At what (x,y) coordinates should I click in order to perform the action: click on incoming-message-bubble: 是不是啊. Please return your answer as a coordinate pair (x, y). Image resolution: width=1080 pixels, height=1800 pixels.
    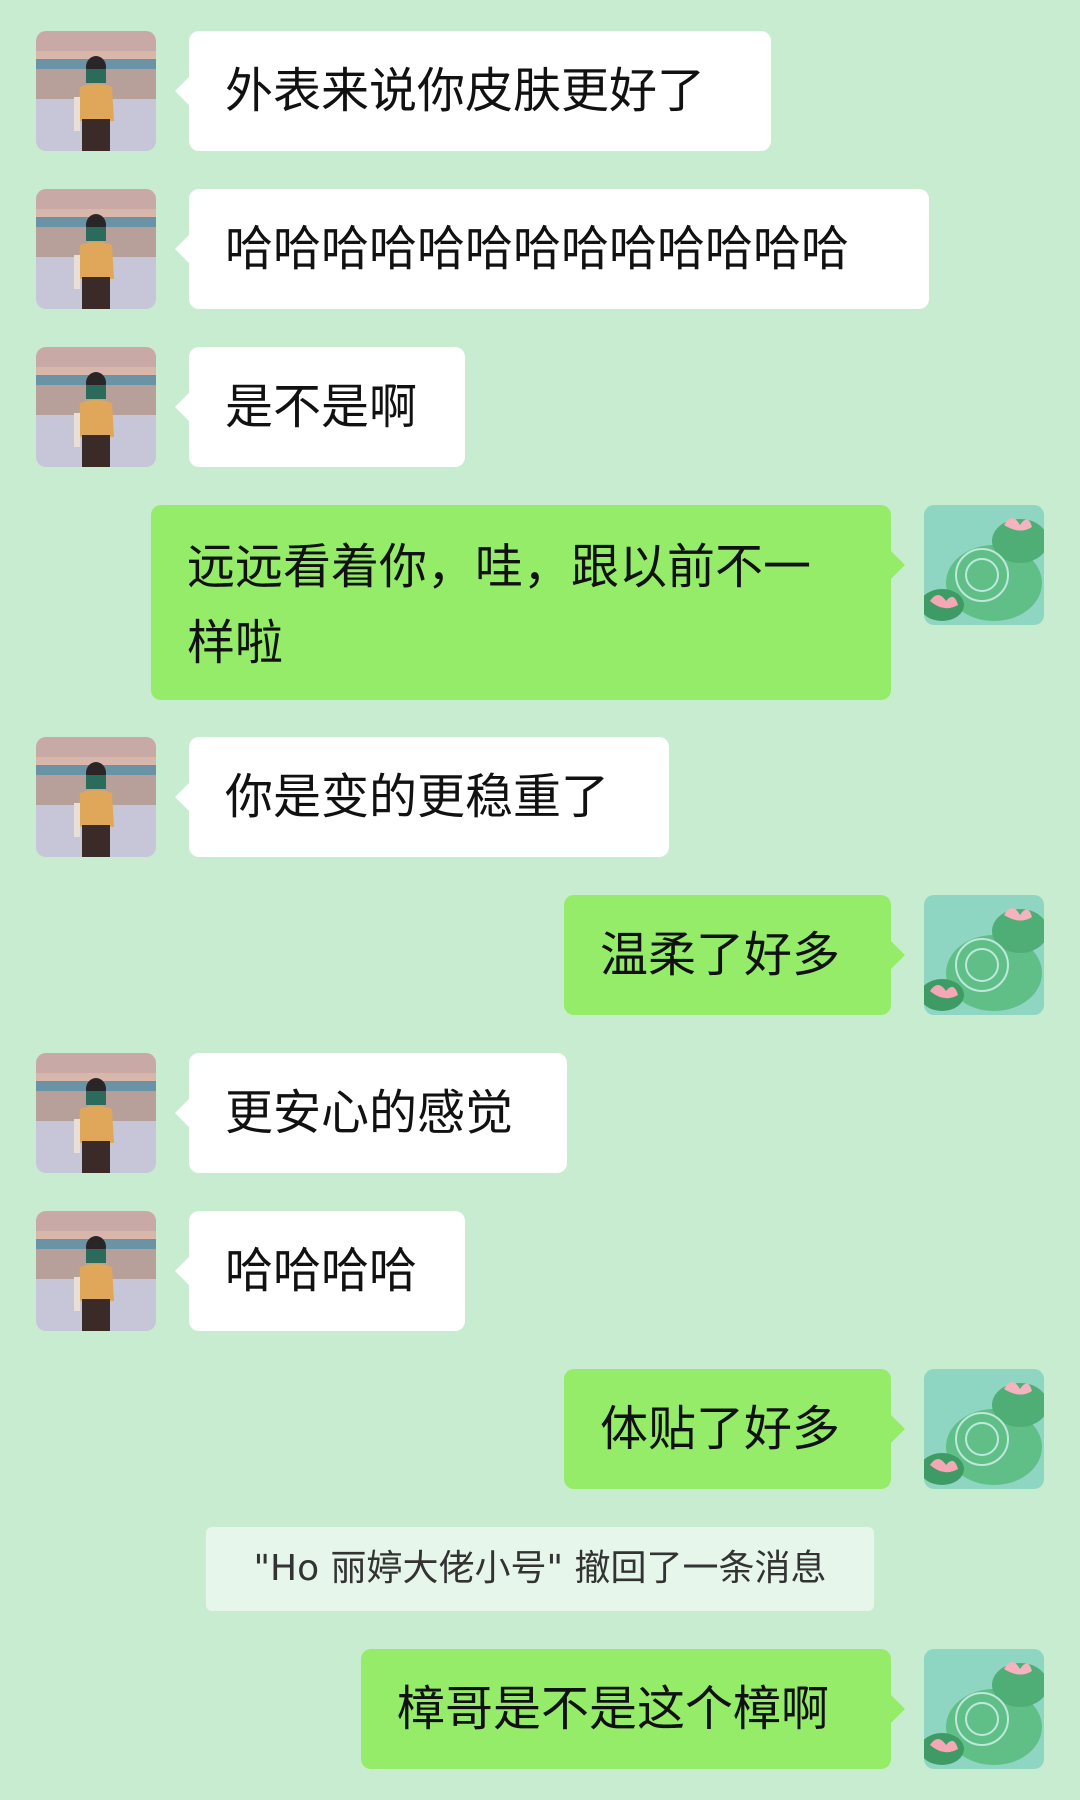
    Looking at the image, I should click on (320, 407).